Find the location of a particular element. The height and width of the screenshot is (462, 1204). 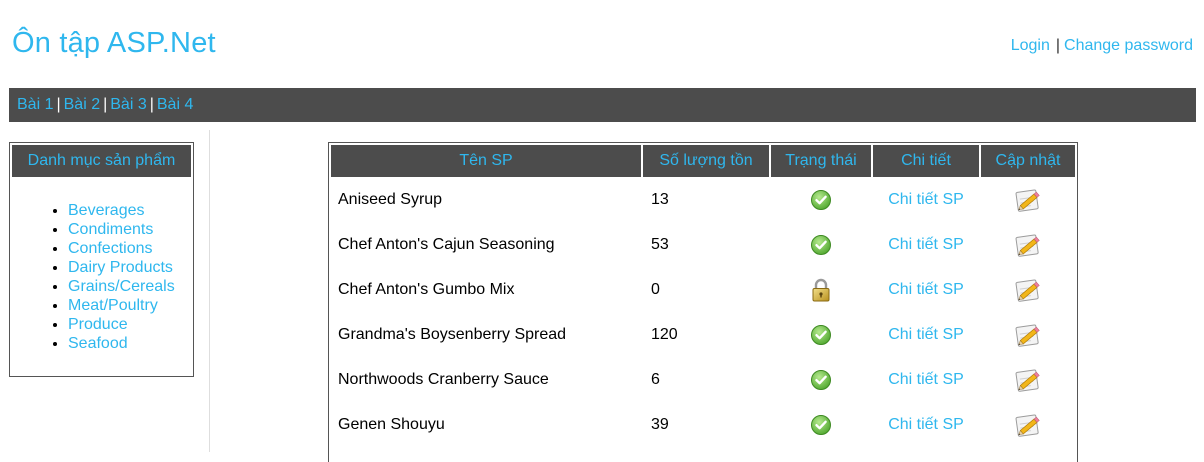

nav-items: Bài 1 | Bài 2 | Bài 3 | Bài 4 is located at coordinates (105, 105).